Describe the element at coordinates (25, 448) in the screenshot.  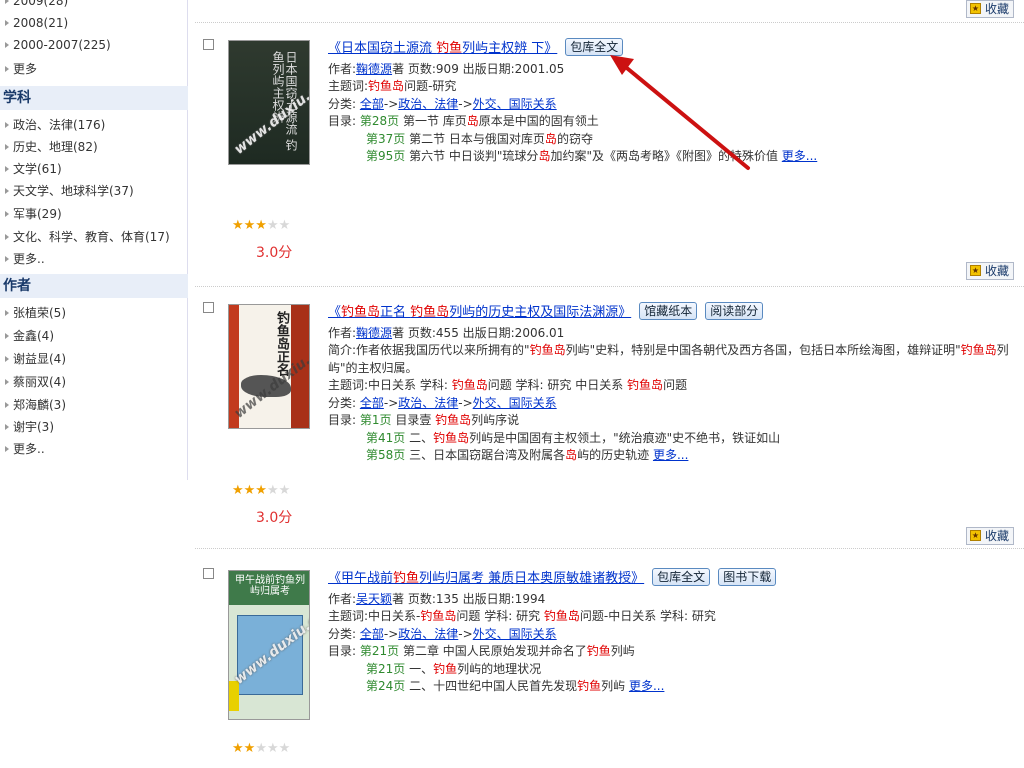
I see `sidebar-author-more: 更多..` at that location.